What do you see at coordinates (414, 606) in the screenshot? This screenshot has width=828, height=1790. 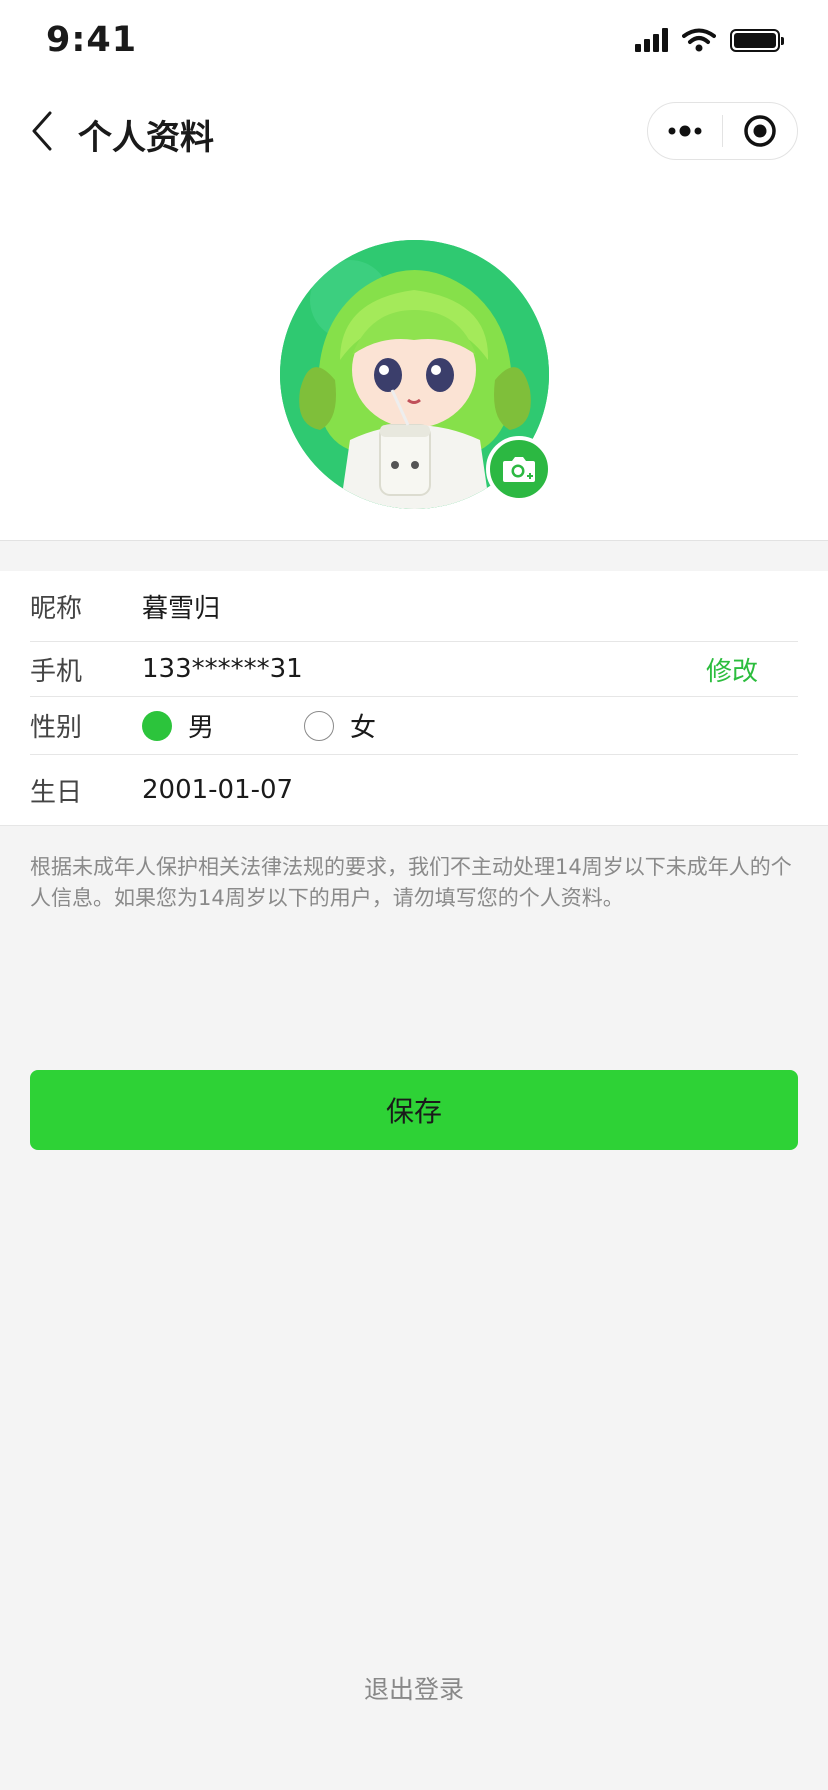 I see `nickname-row: 昵称 暮雪归` at bounding box center [414, 606].